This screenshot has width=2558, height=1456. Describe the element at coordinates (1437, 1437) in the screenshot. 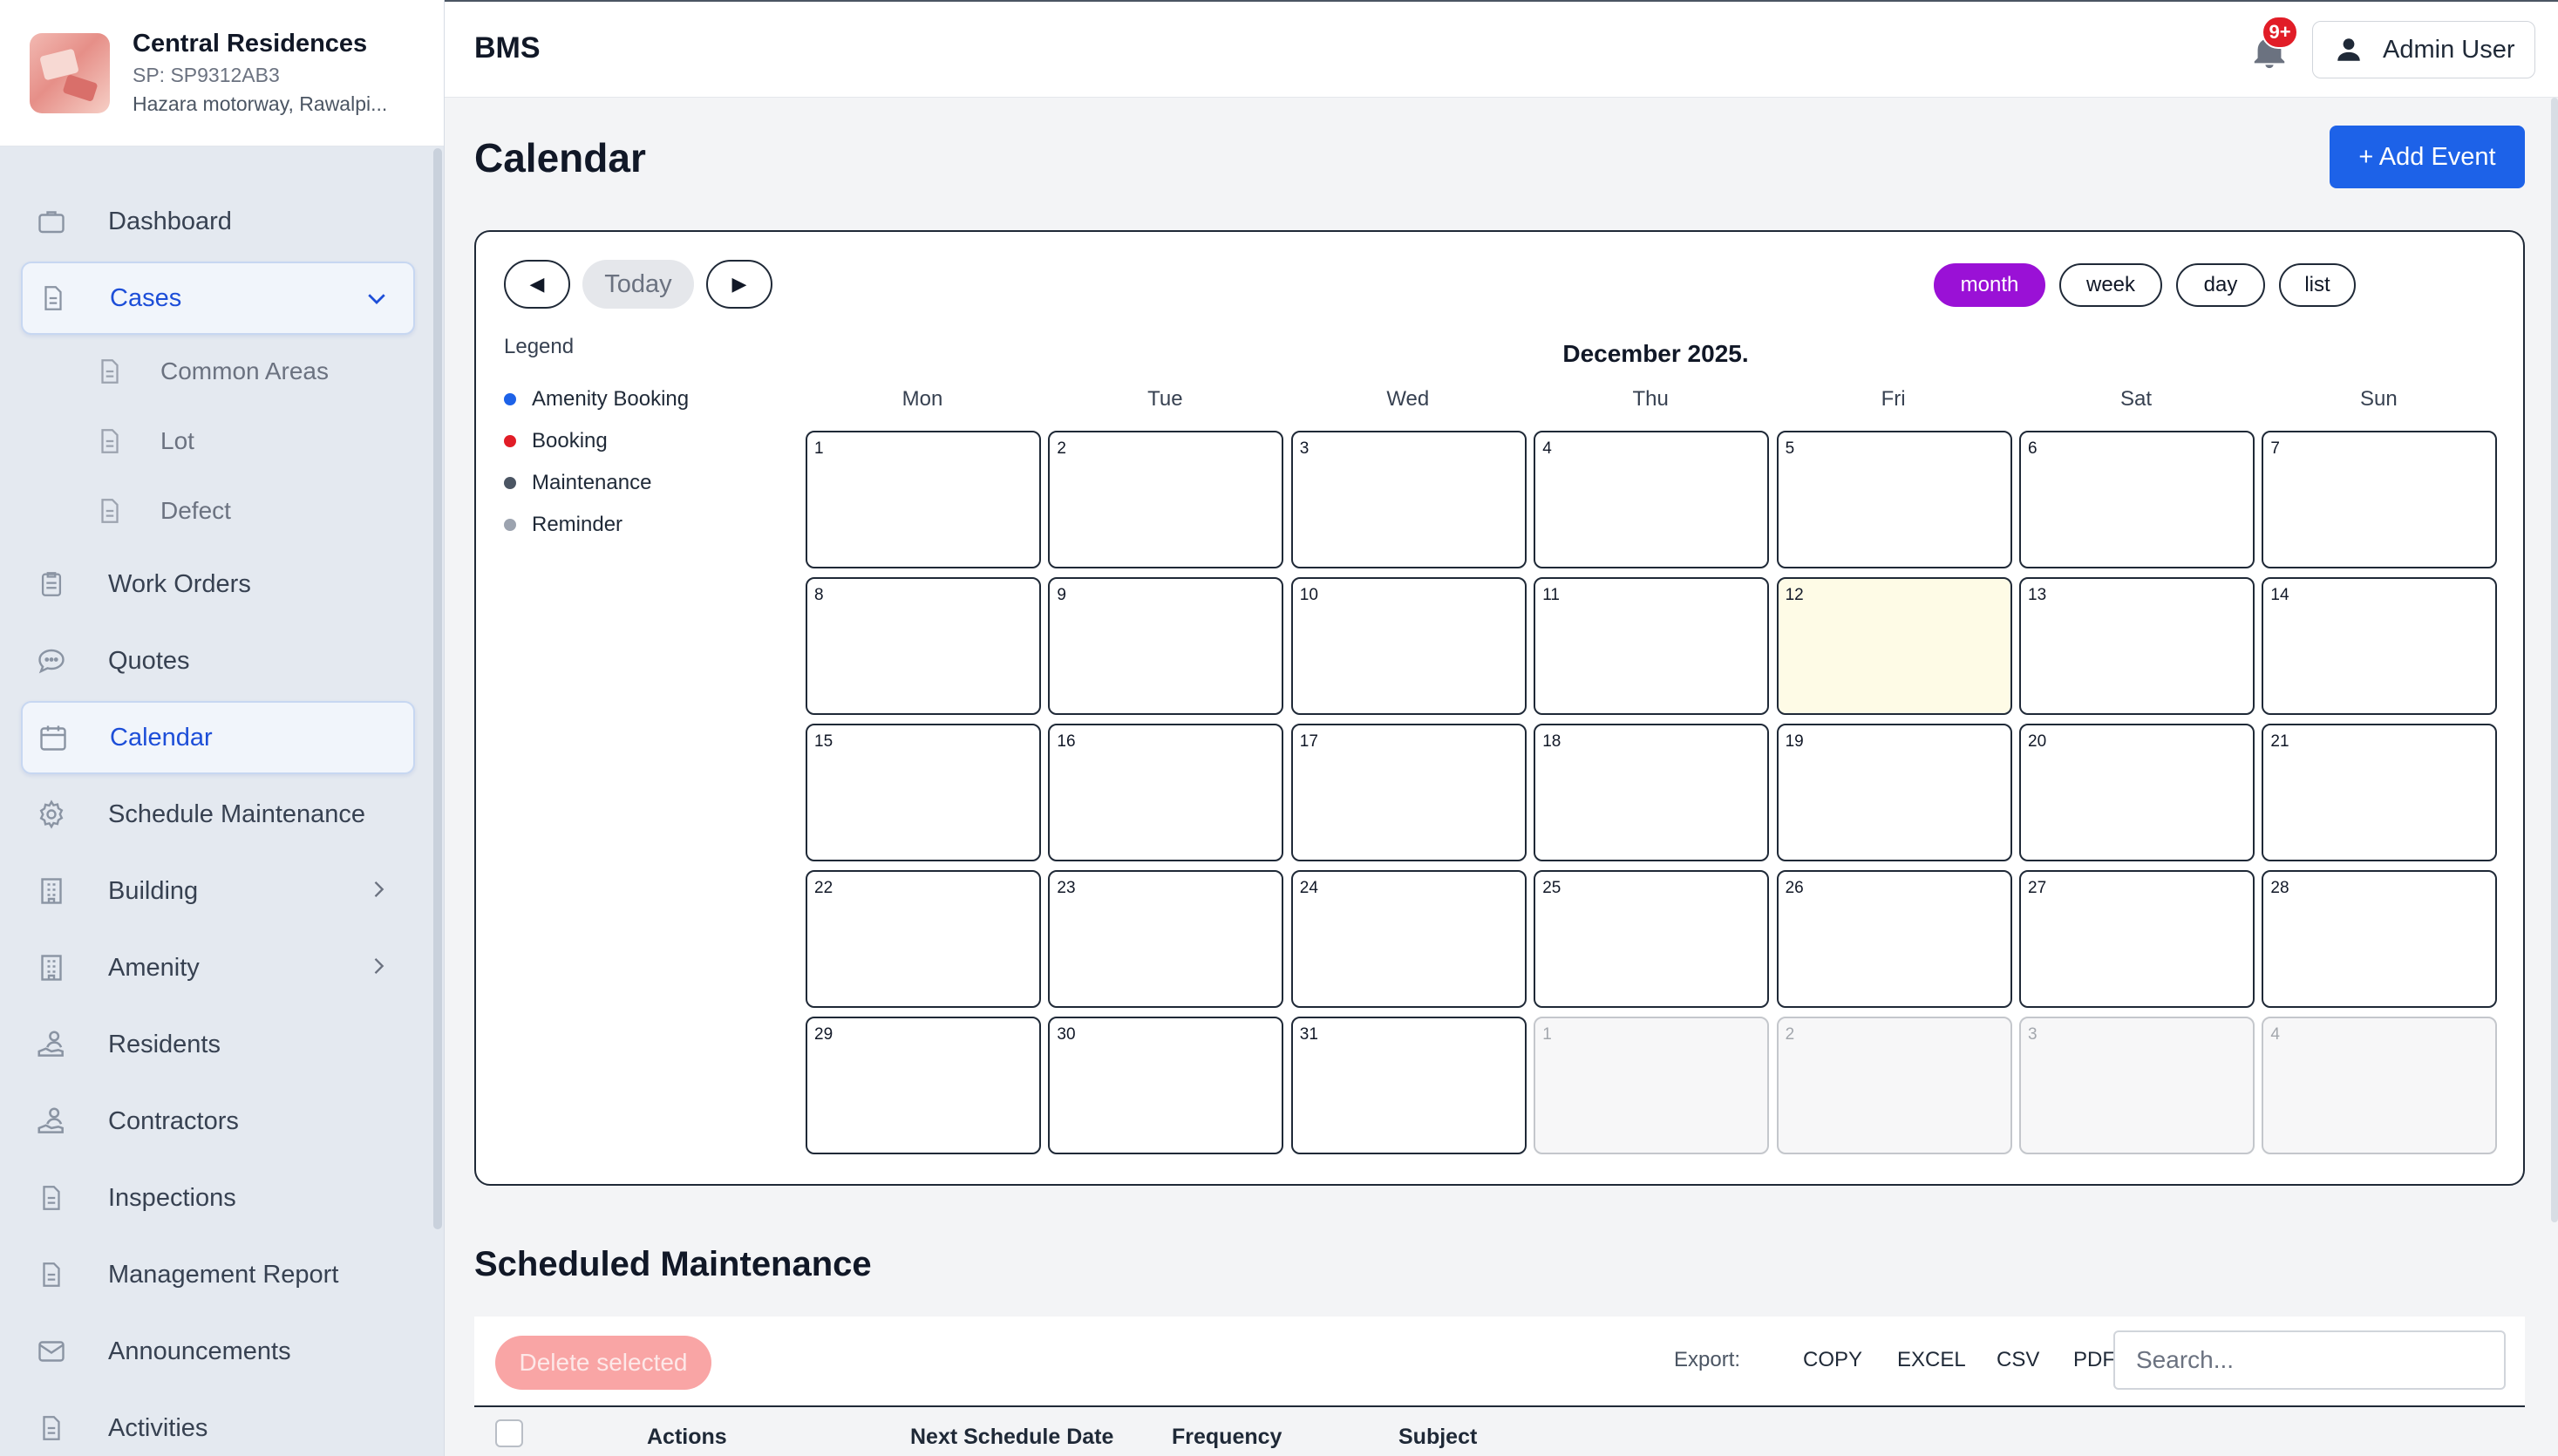

I see `column-header-subject: Subject` at that location.